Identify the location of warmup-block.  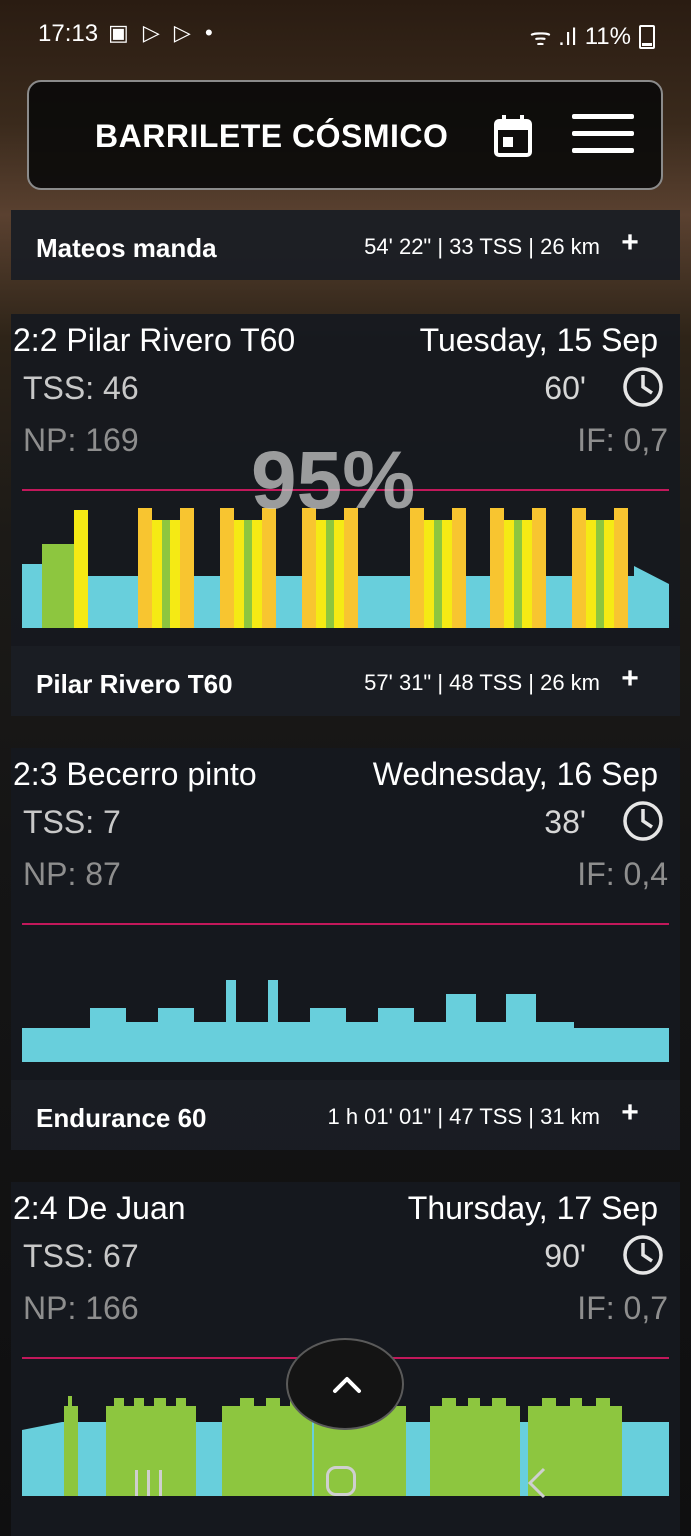
(58, 586).